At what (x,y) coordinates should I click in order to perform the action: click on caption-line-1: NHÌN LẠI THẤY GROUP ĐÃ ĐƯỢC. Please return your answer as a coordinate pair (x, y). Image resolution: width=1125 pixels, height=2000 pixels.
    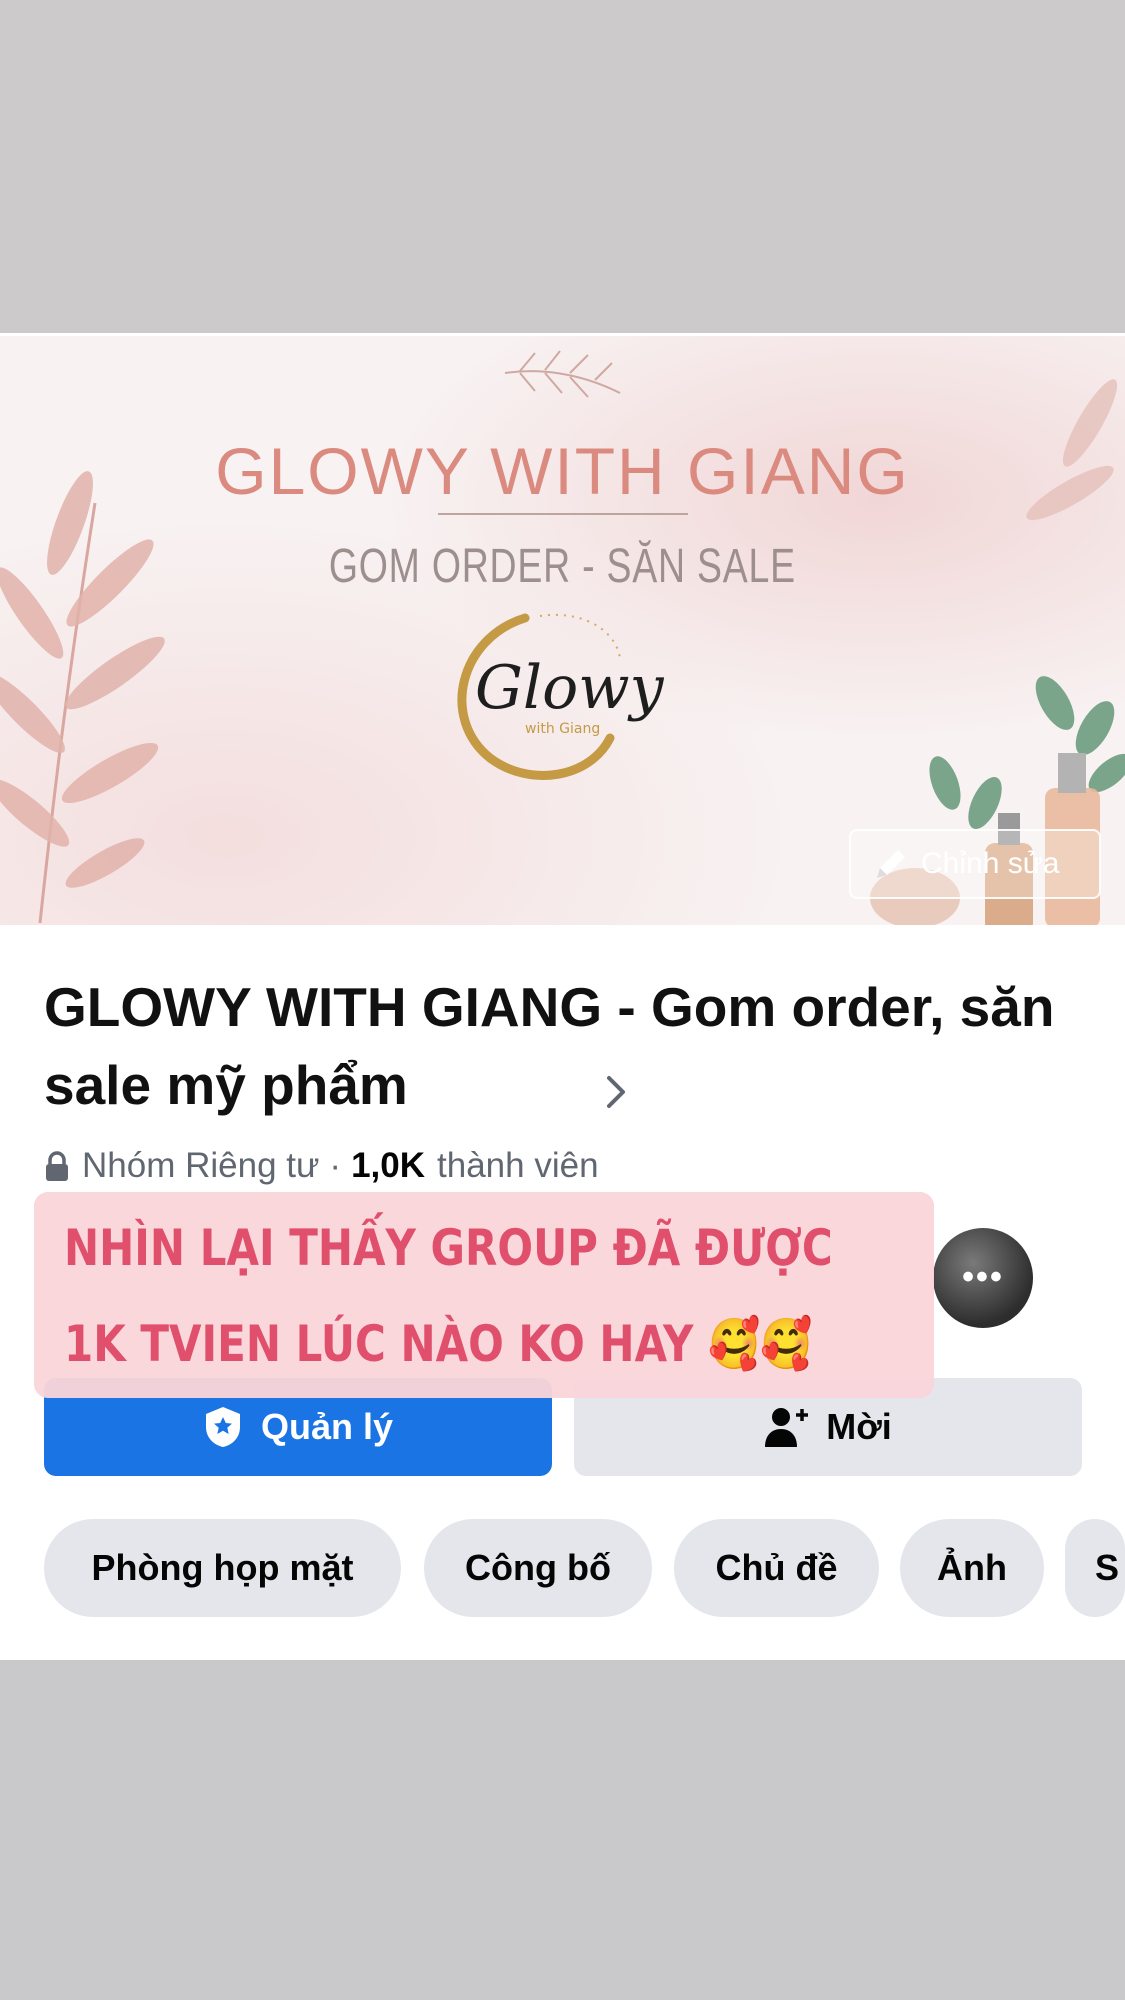
    Looking at the image, I should click on (448, 1248).